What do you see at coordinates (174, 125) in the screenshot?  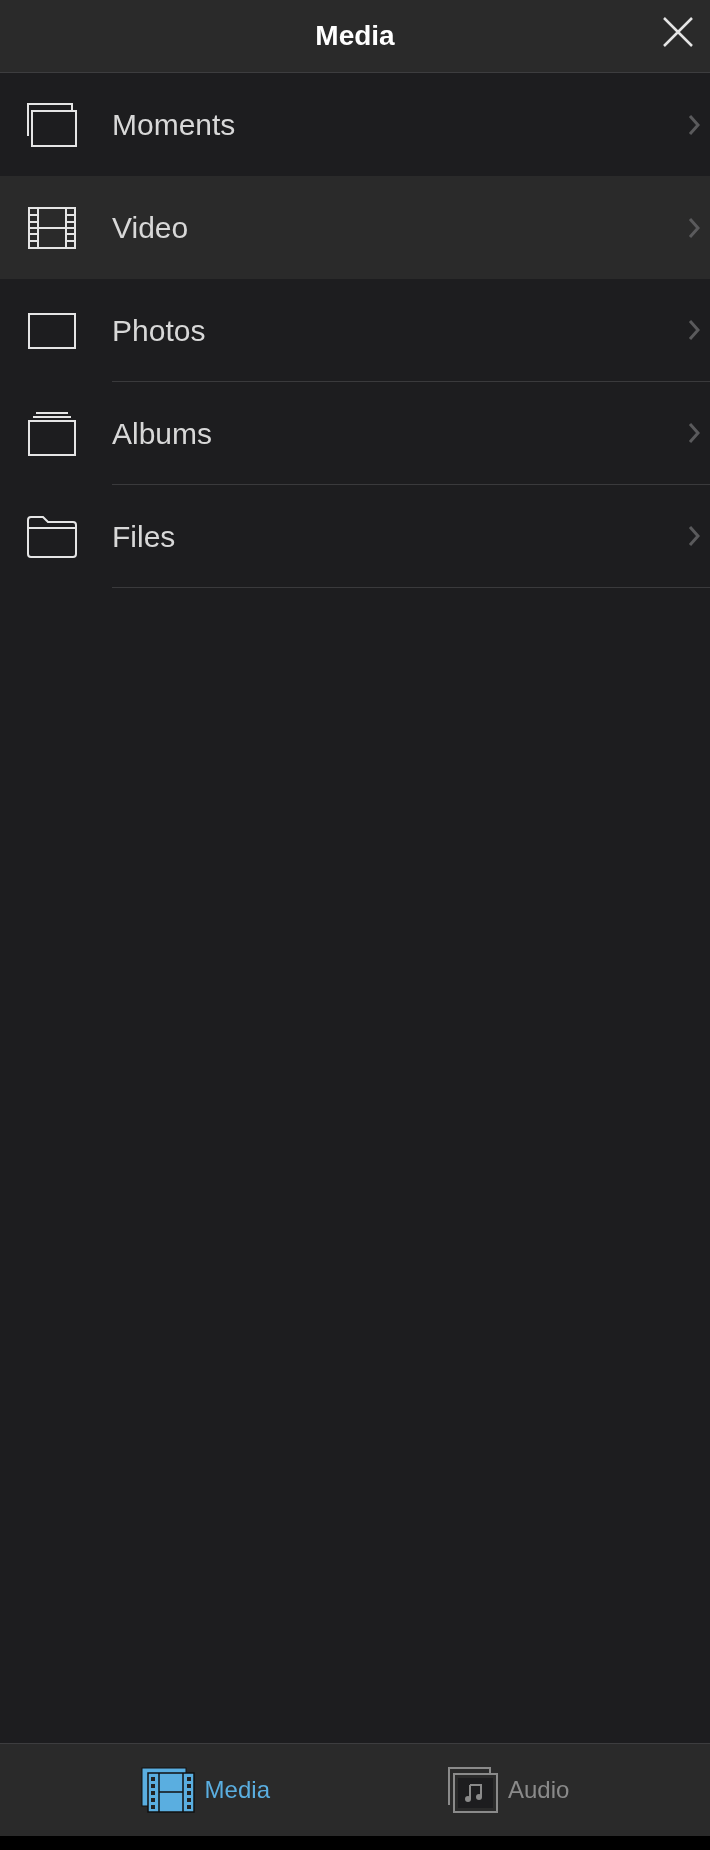 I see `item-label: Moments` at bounding box center [174, 125].